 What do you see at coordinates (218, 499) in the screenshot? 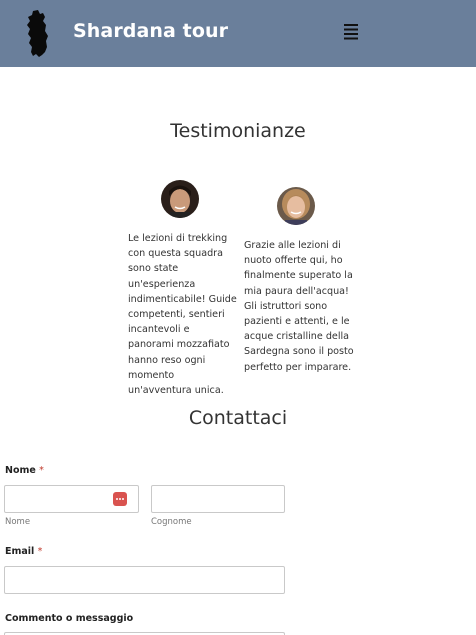
I see `last-name-input` at bounding box center [218, 499].